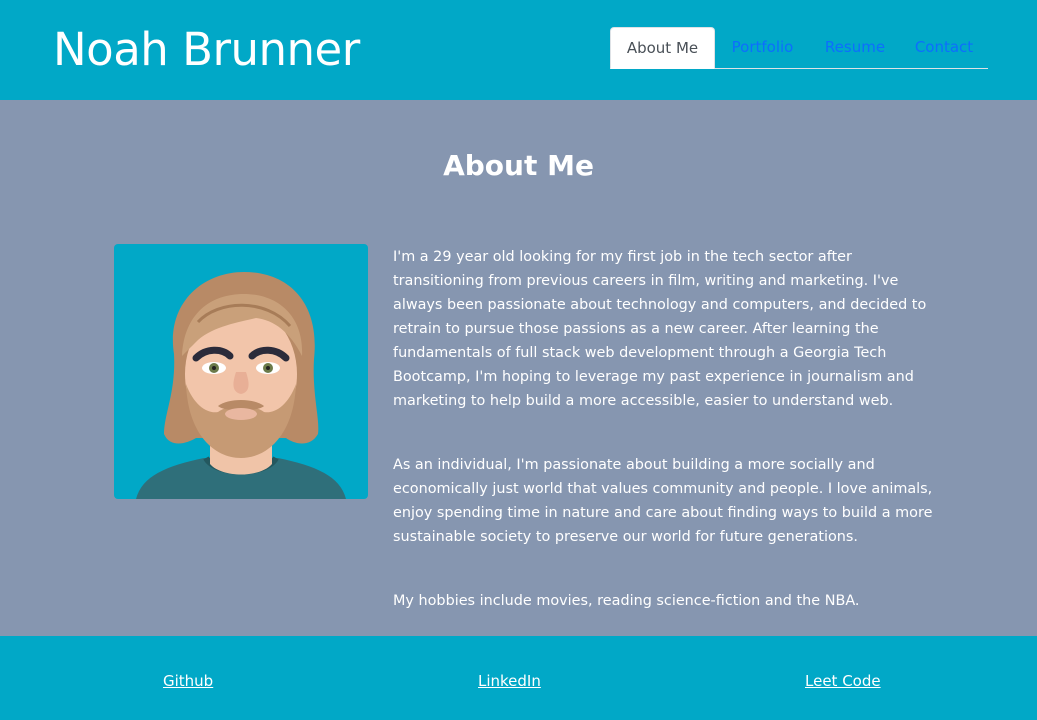 Image resolution: width=1037 pixels, height=720 pixels. I want to click on avatar-portrait-icon, so click(241, 385).